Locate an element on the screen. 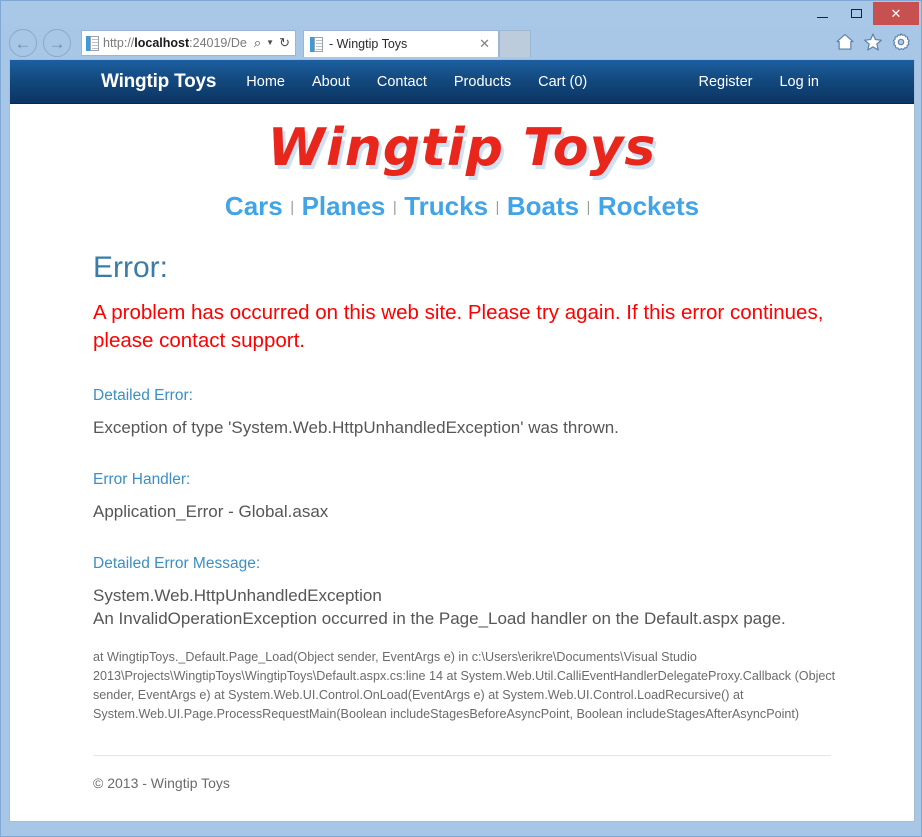 The width and height of the screenshot is (922, 837). account-links: Register Log in is located at coordinates (758, 82).